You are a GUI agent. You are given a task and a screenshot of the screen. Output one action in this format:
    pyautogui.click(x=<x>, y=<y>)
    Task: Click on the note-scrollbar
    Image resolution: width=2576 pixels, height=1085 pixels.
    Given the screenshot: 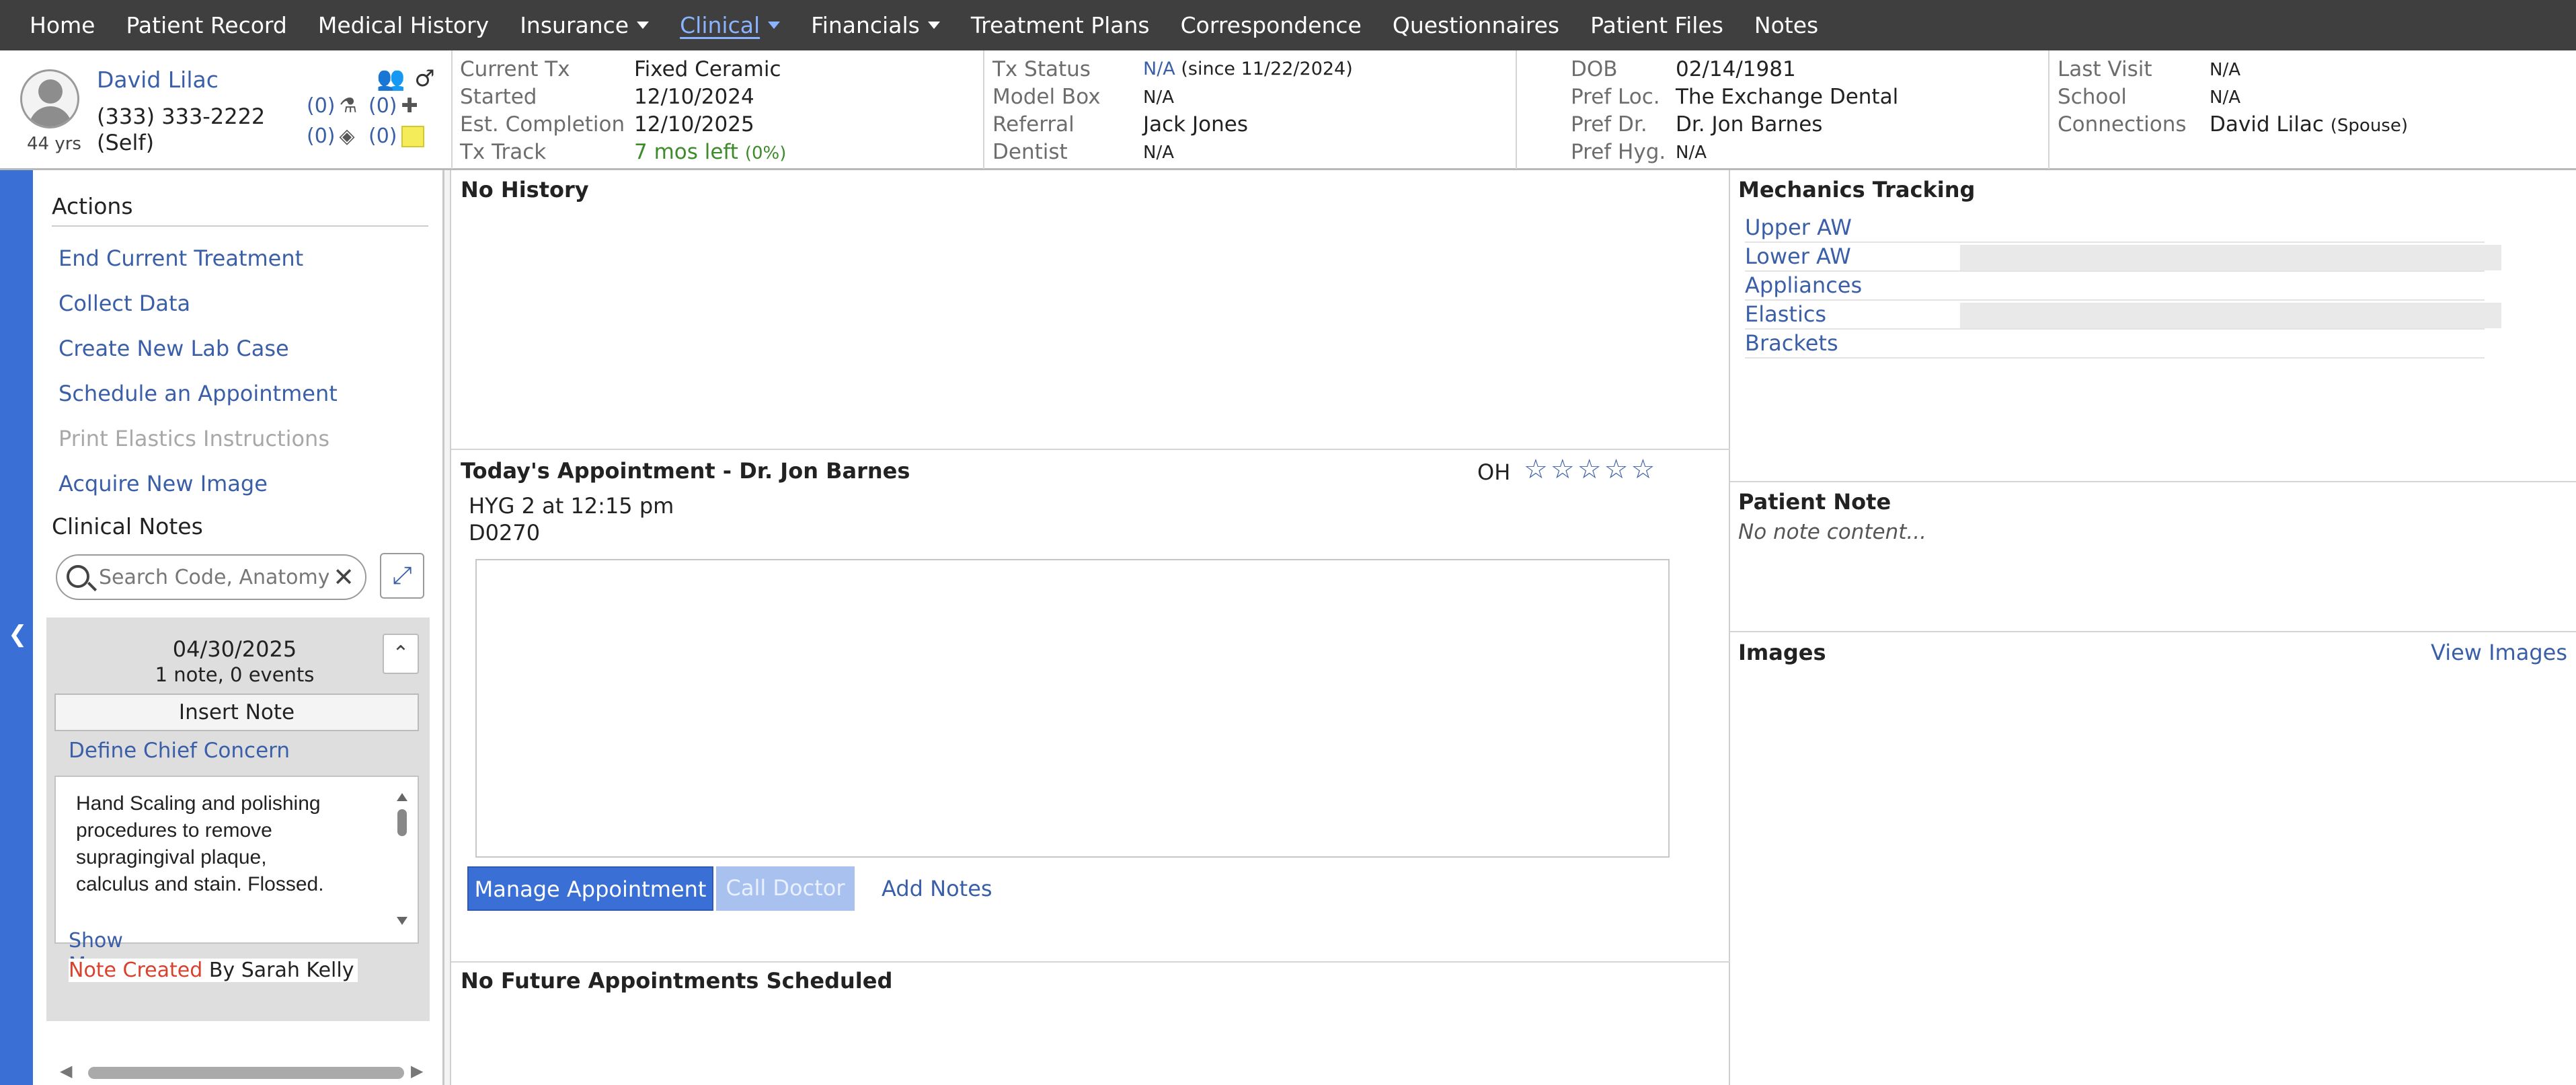 What is the action you would take?
    pyautogui.click(x=402, y=859)
    